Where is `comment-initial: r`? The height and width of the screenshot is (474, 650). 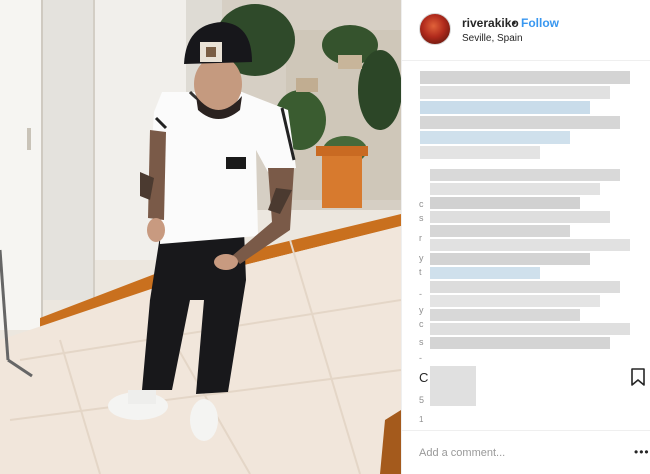
comment-initial: r is located at coordinates (420, 238).